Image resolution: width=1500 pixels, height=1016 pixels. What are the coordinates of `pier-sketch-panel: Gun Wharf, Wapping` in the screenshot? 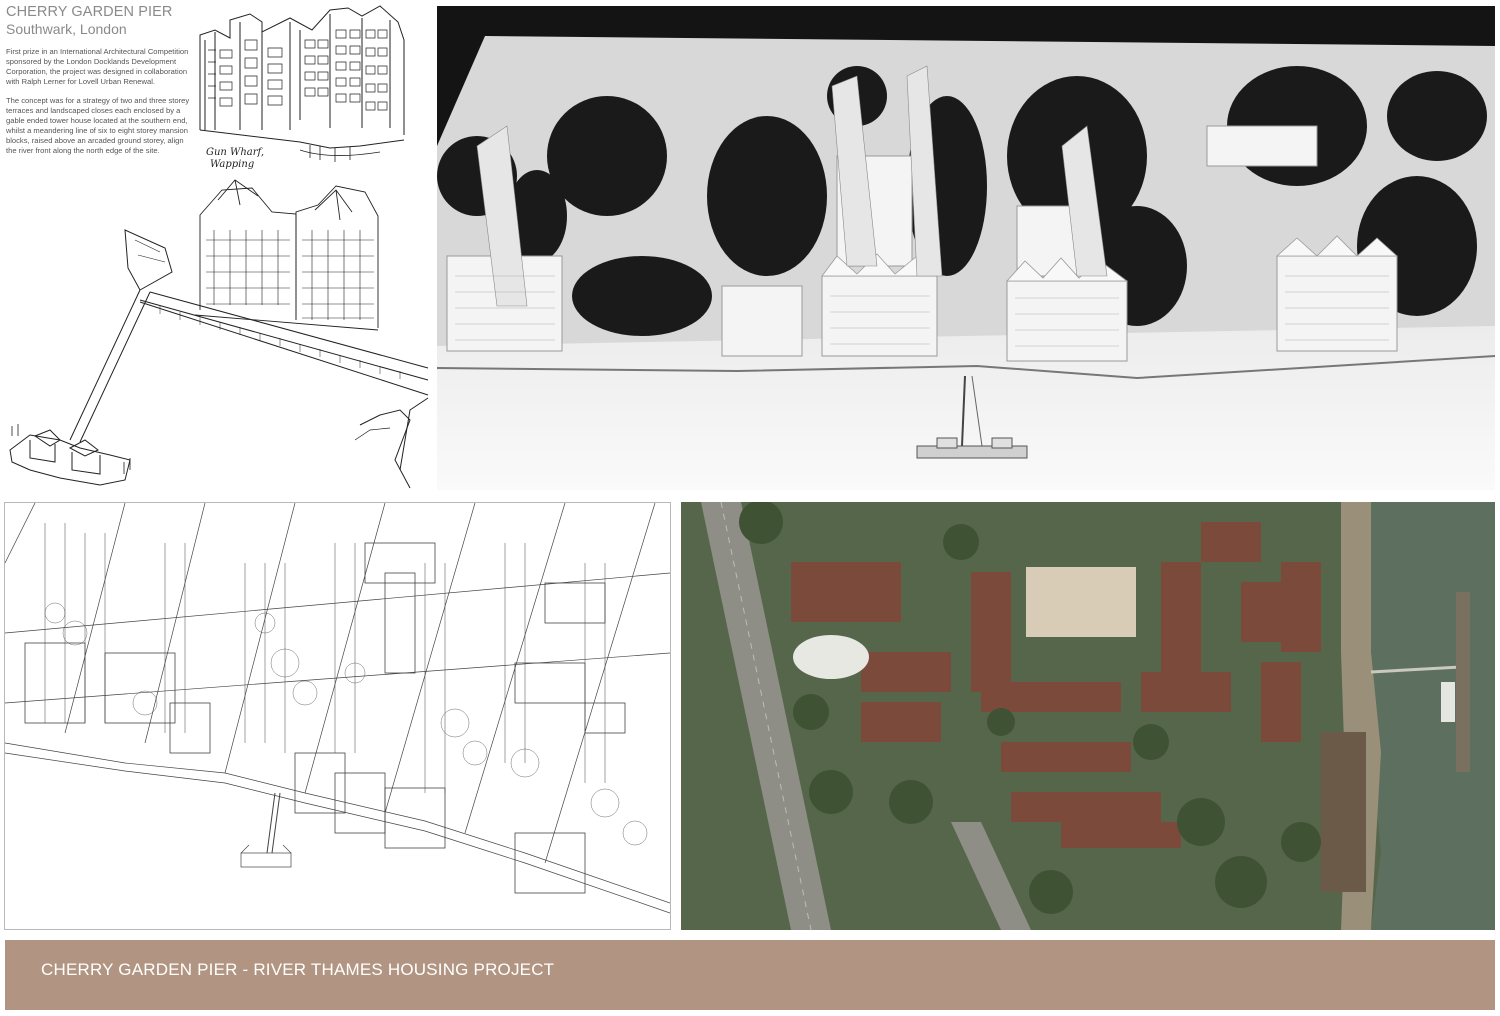 It's located at (216, 246).